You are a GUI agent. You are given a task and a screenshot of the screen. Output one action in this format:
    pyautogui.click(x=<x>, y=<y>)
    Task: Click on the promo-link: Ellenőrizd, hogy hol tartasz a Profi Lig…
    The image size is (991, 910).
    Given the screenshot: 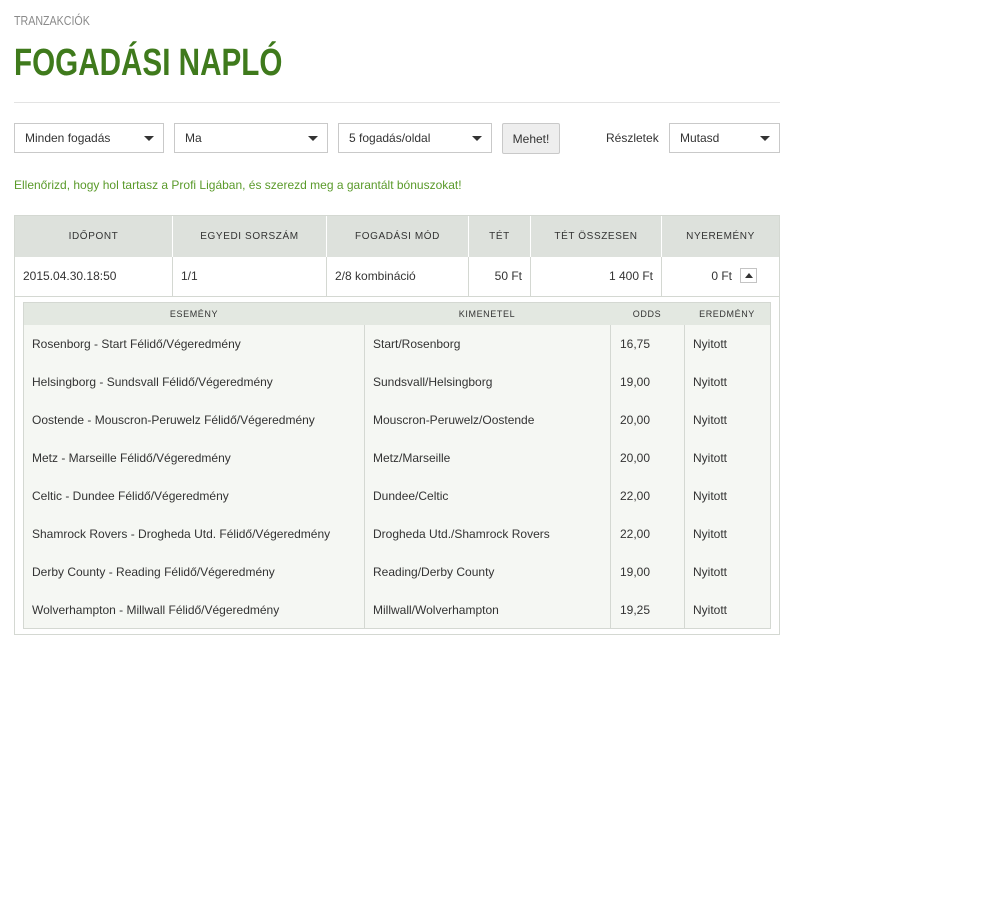 What is the action you would take?
    pyautogui.click(x=238, y=185)
    